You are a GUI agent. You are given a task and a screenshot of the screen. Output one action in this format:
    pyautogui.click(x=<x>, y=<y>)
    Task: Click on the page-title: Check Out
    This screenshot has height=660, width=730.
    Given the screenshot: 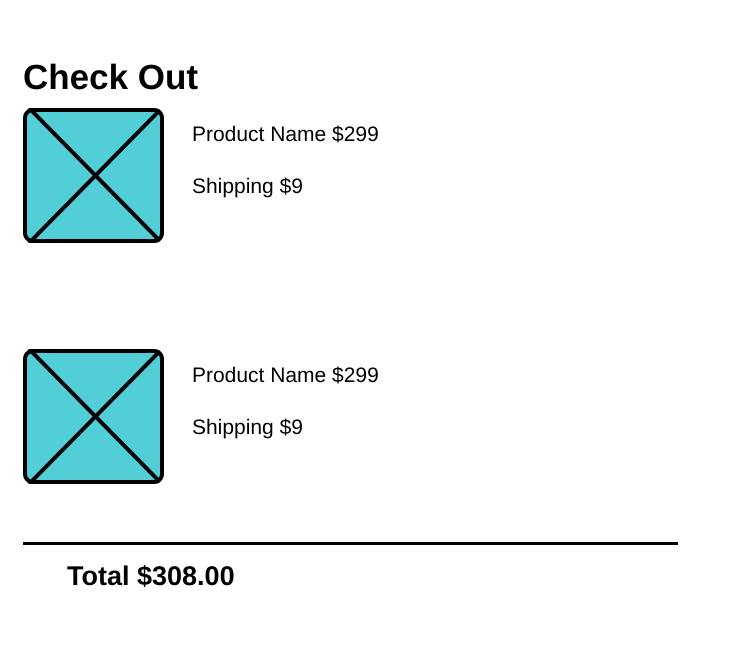 What is the action you would take?
    pyautogui.click(x=110, y=78)
    